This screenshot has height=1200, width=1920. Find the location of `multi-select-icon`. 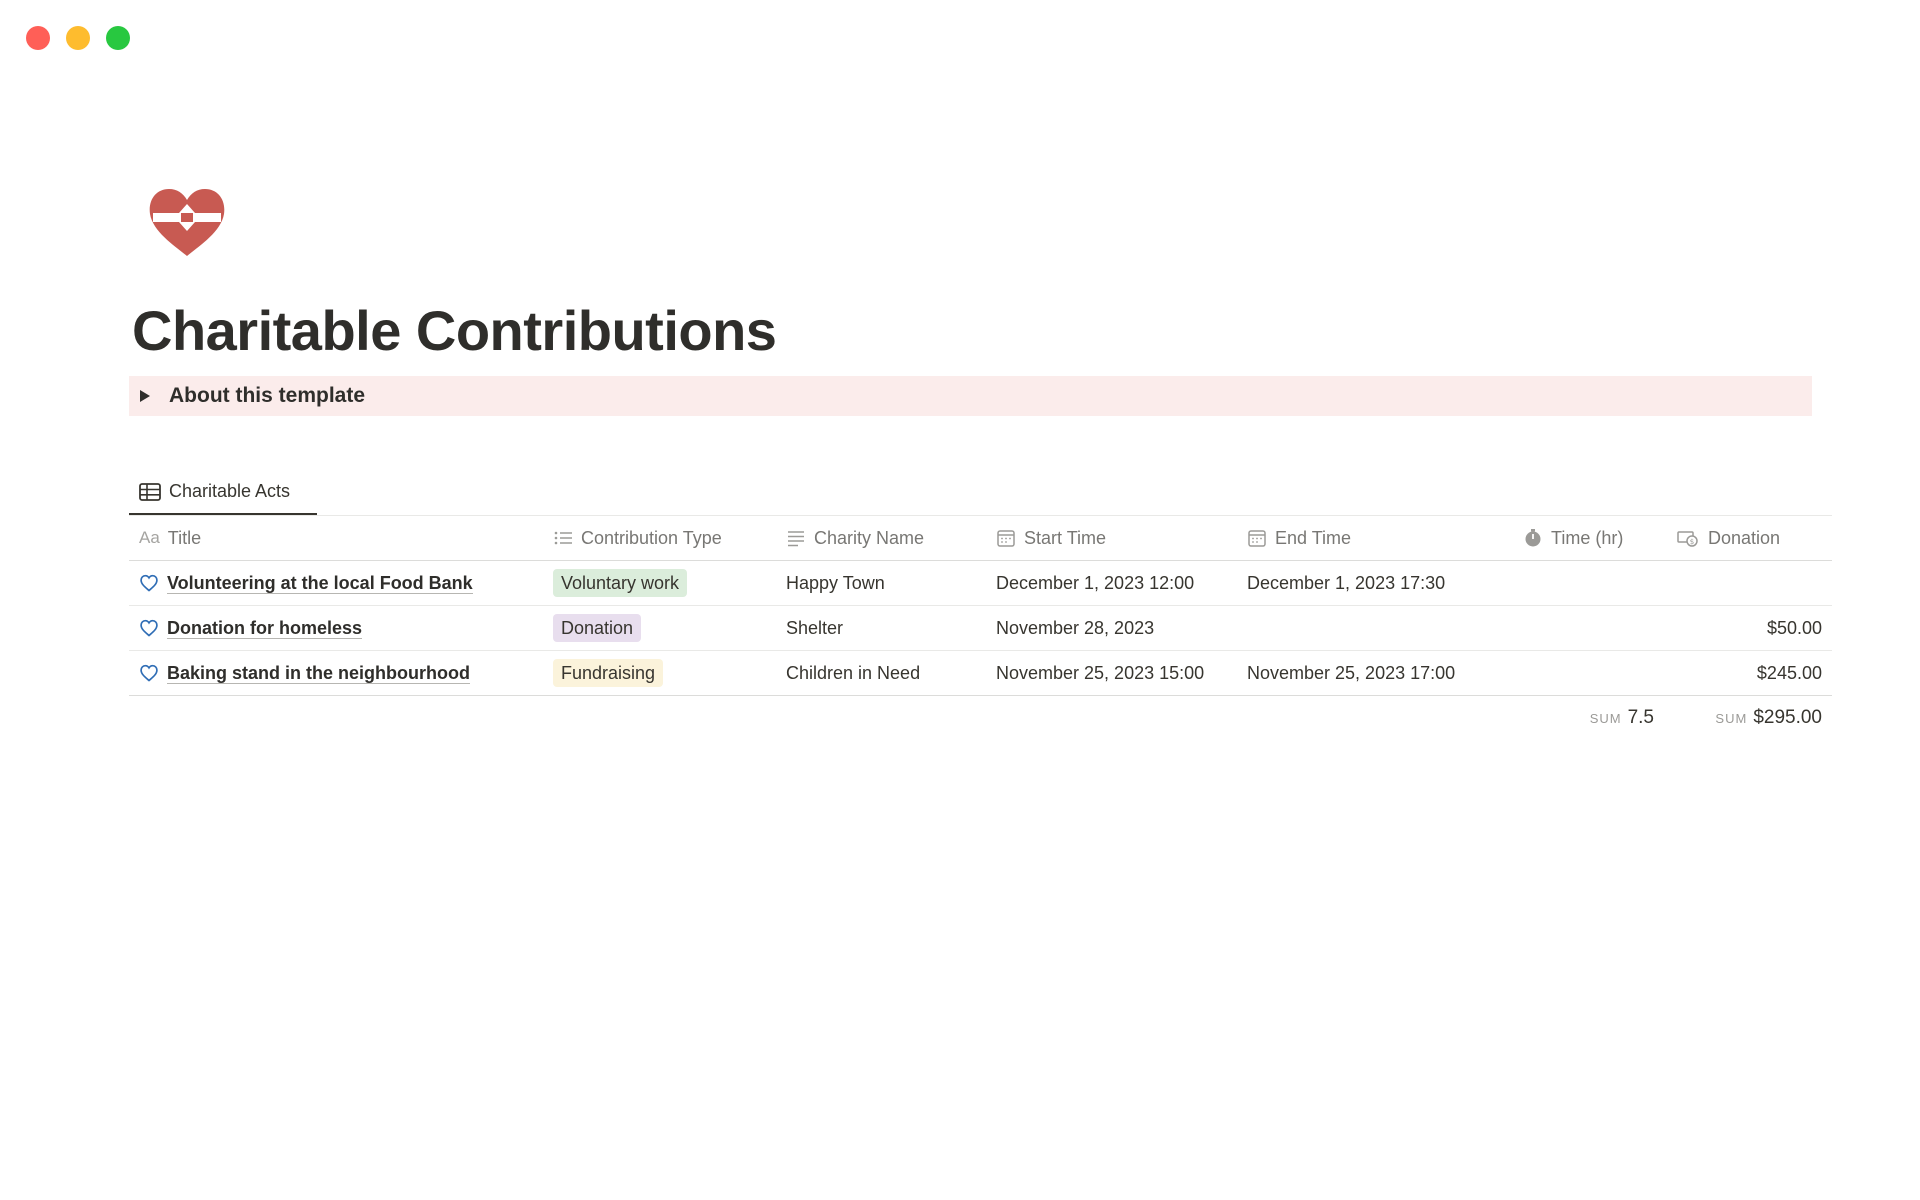

multi-select-icon is located at coordinates (563, 538).